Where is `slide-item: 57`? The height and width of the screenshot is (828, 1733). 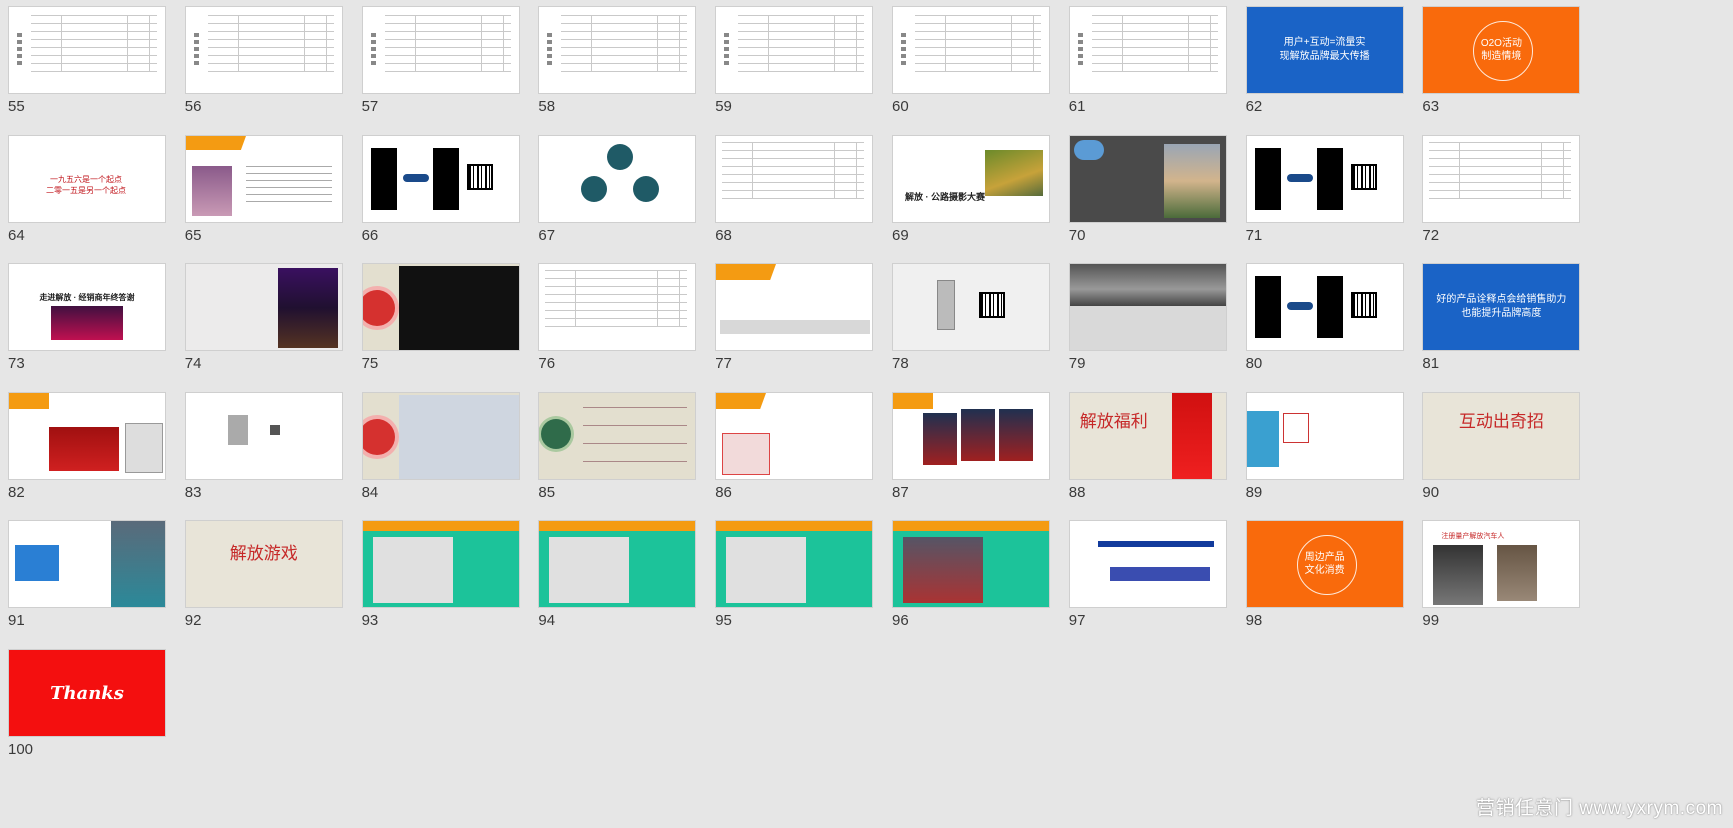
slide-item: 57 is located at coordinates (441, 64).